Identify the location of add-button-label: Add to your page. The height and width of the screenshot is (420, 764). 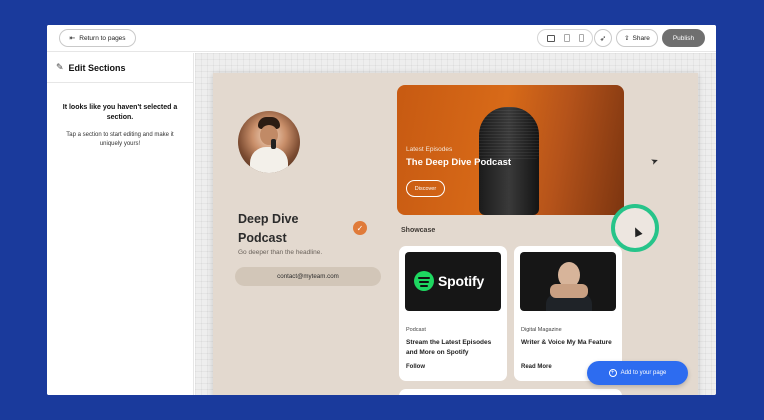
(643, 373).